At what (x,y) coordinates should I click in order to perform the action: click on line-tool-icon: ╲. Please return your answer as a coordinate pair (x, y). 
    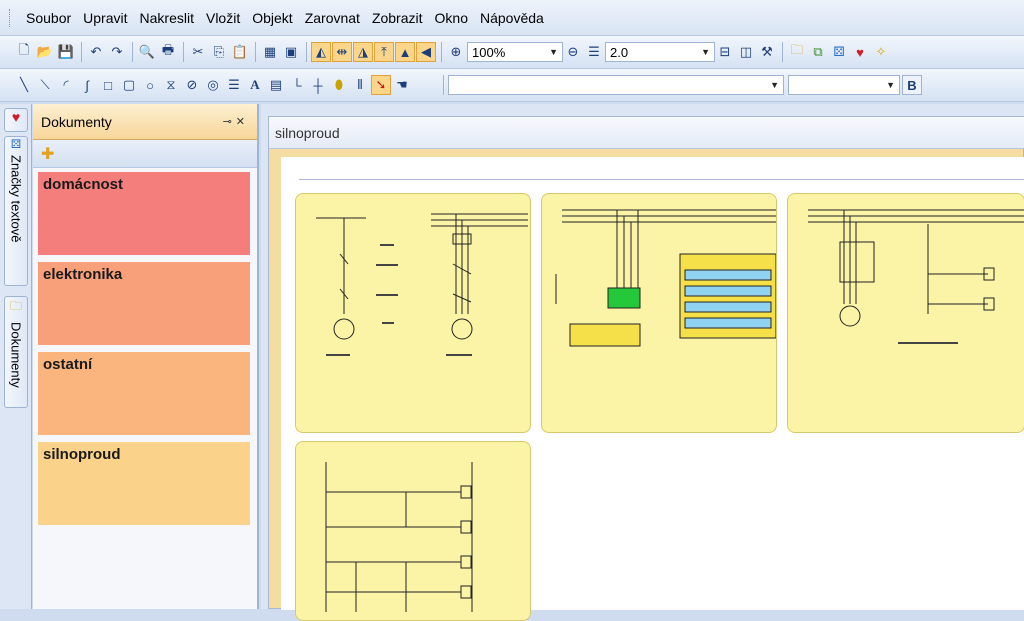
    Looking at the image, I should click on (24, 85).